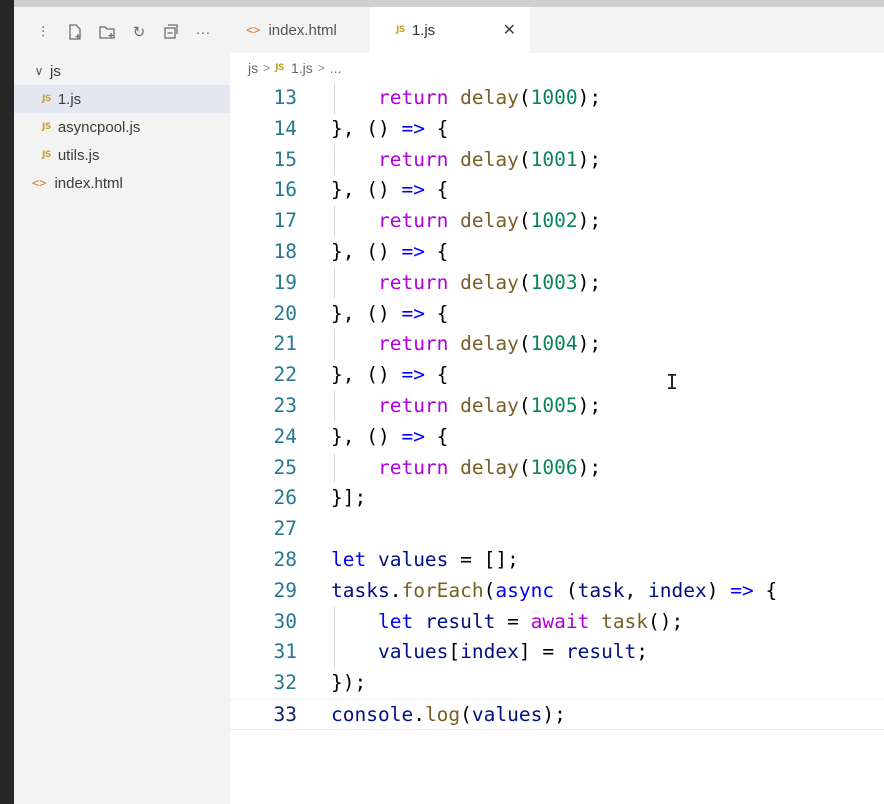 The height and width of the screenshot is (804, 884). I want to click on code-line: 28 let values = [];, so click(557, 560).